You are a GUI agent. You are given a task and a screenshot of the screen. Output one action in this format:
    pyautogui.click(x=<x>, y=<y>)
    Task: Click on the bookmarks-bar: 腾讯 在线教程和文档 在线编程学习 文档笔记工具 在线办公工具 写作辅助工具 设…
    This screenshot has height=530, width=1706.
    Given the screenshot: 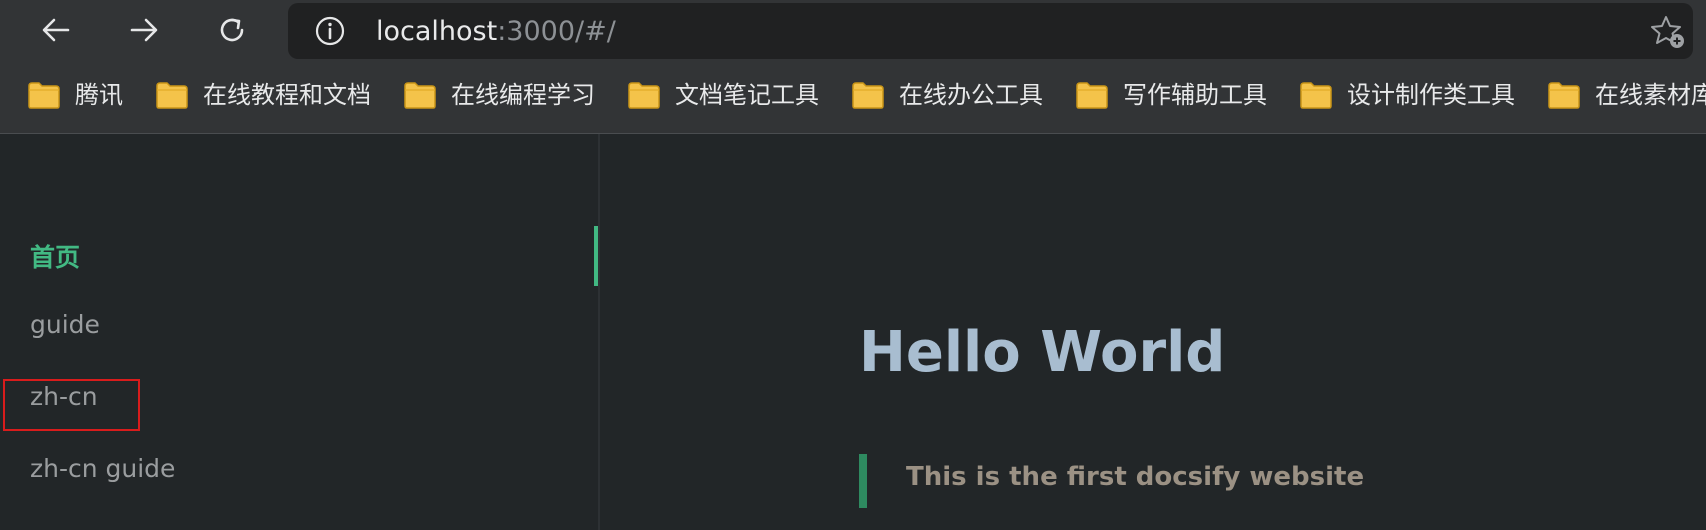 What is the action you would take?
    pyautogui.click(x=853, y=99)
    